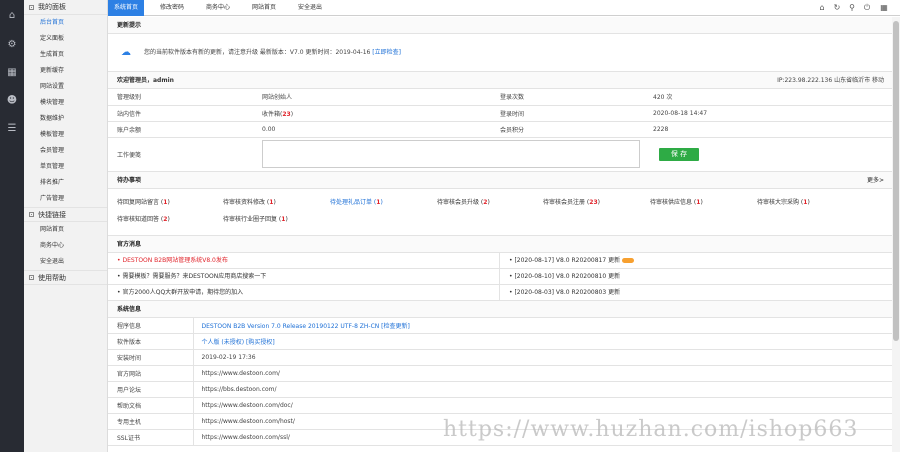 The height and width of the screenshot is (452, 900). I want to click on sysinfo-header: 系统信息, so click(500, 309).